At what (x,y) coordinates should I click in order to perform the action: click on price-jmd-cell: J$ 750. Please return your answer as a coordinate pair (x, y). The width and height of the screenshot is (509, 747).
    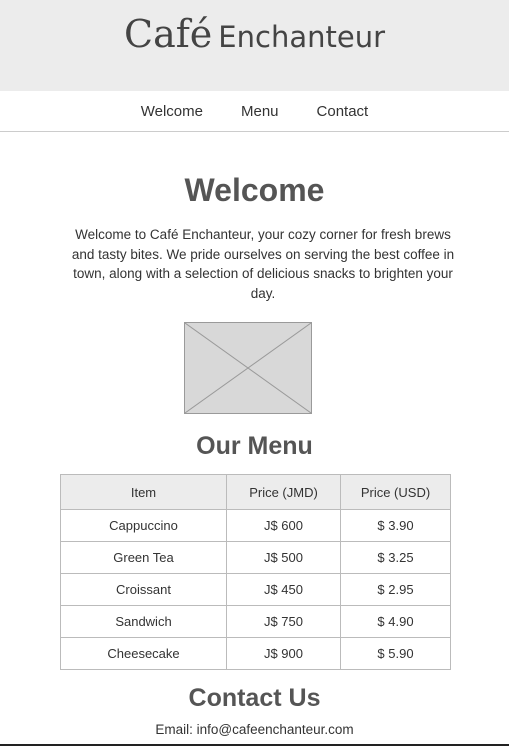
    Looking at the image, I should click on (283, 621).